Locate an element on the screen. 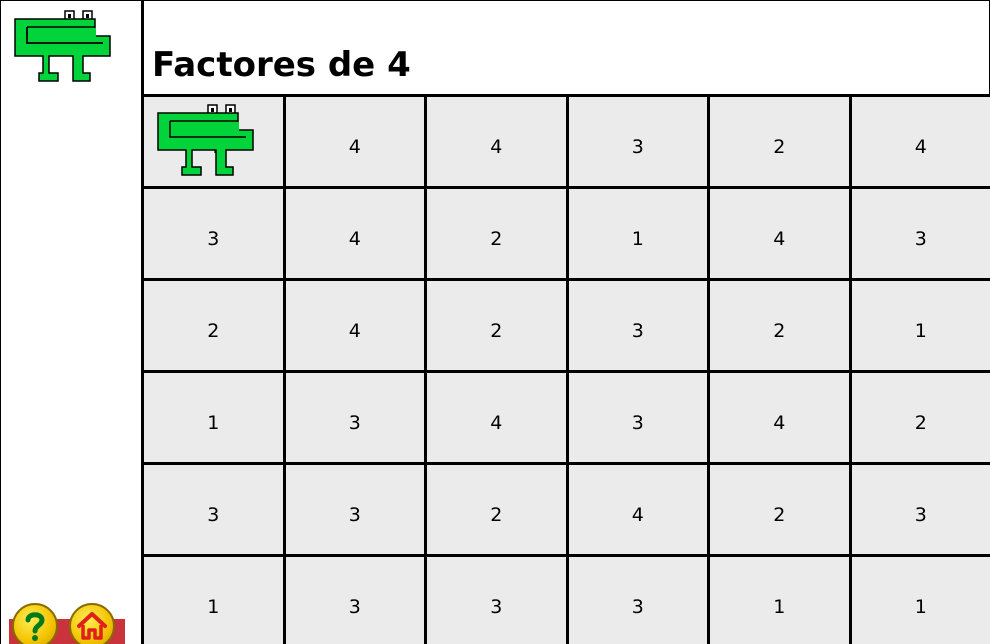 The height and width of the screenshot is (644, 990). grid-cell-r5-c0: 1 is located at coordinates (213, 600).